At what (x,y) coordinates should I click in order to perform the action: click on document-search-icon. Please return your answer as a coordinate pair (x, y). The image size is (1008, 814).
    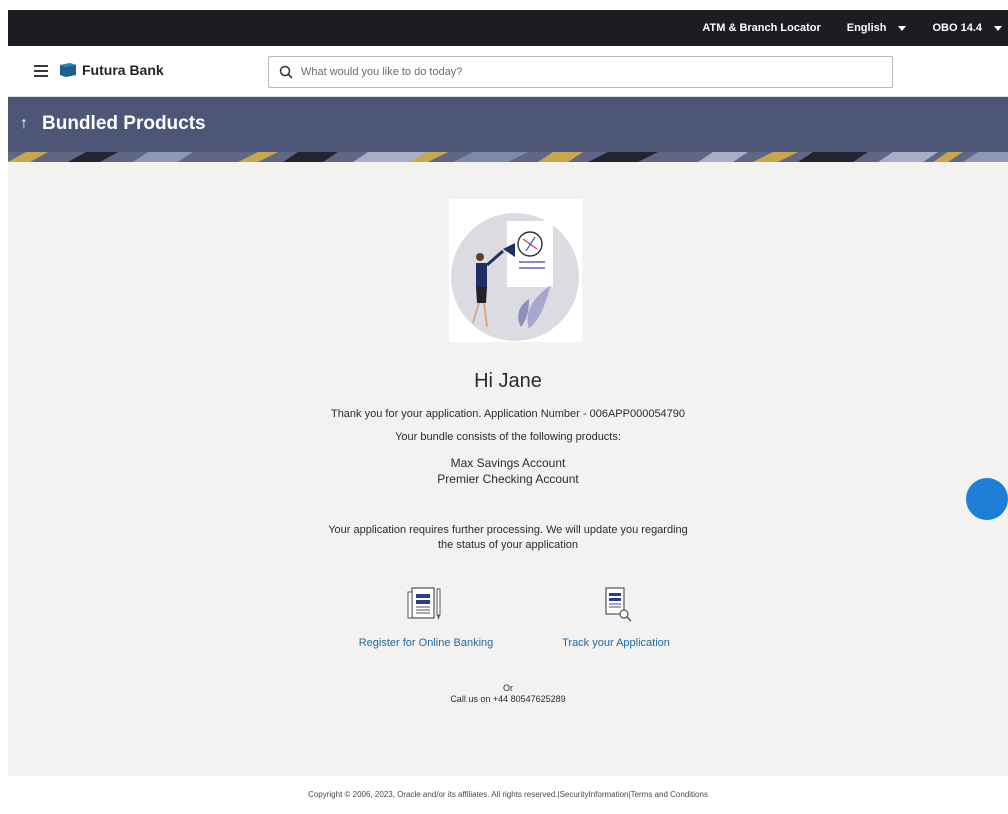
    Looking at the image, I should click on (618, 604).